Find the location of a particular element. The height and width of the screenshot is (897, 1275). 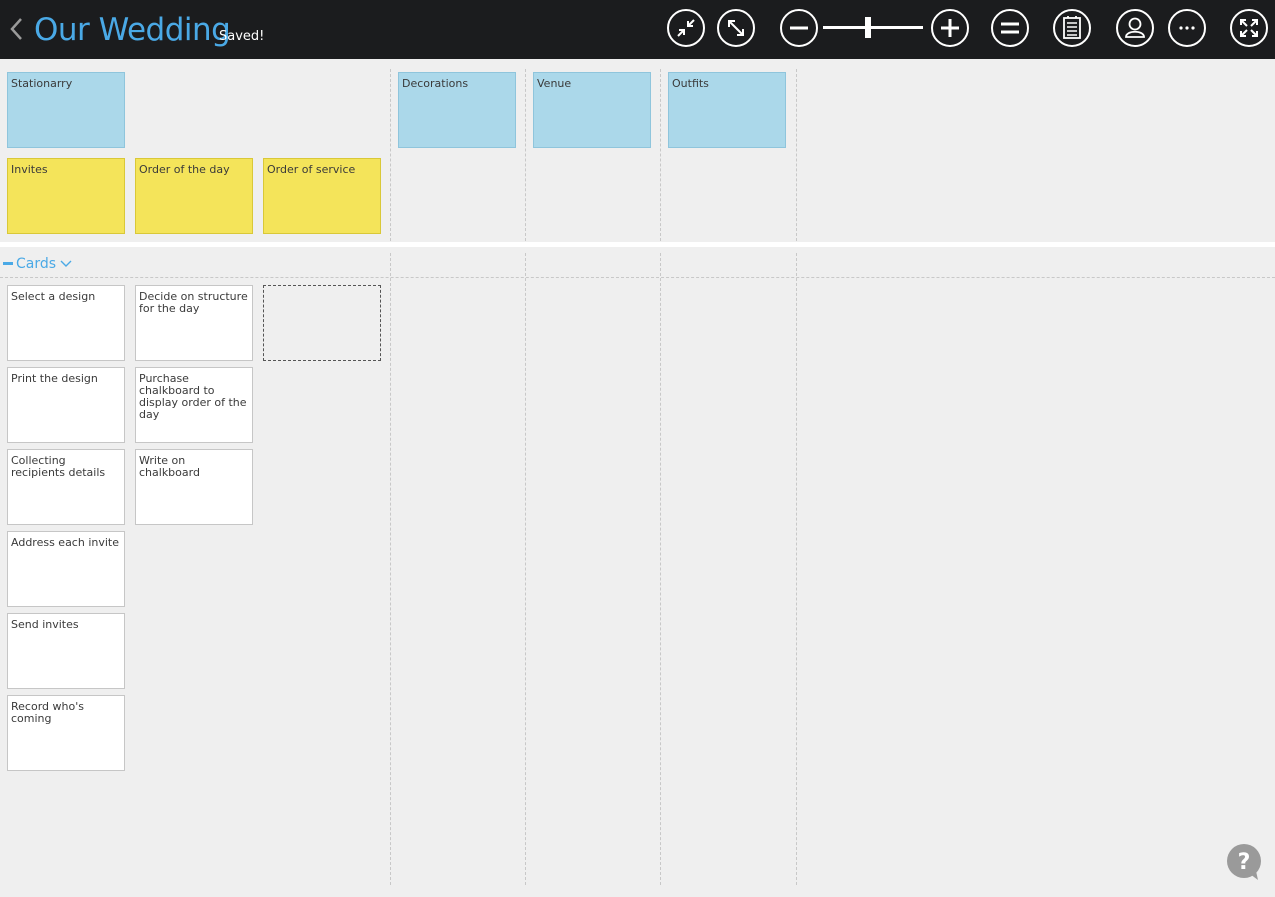

board-title: Our Wedding is located at coordinates (132, 30).